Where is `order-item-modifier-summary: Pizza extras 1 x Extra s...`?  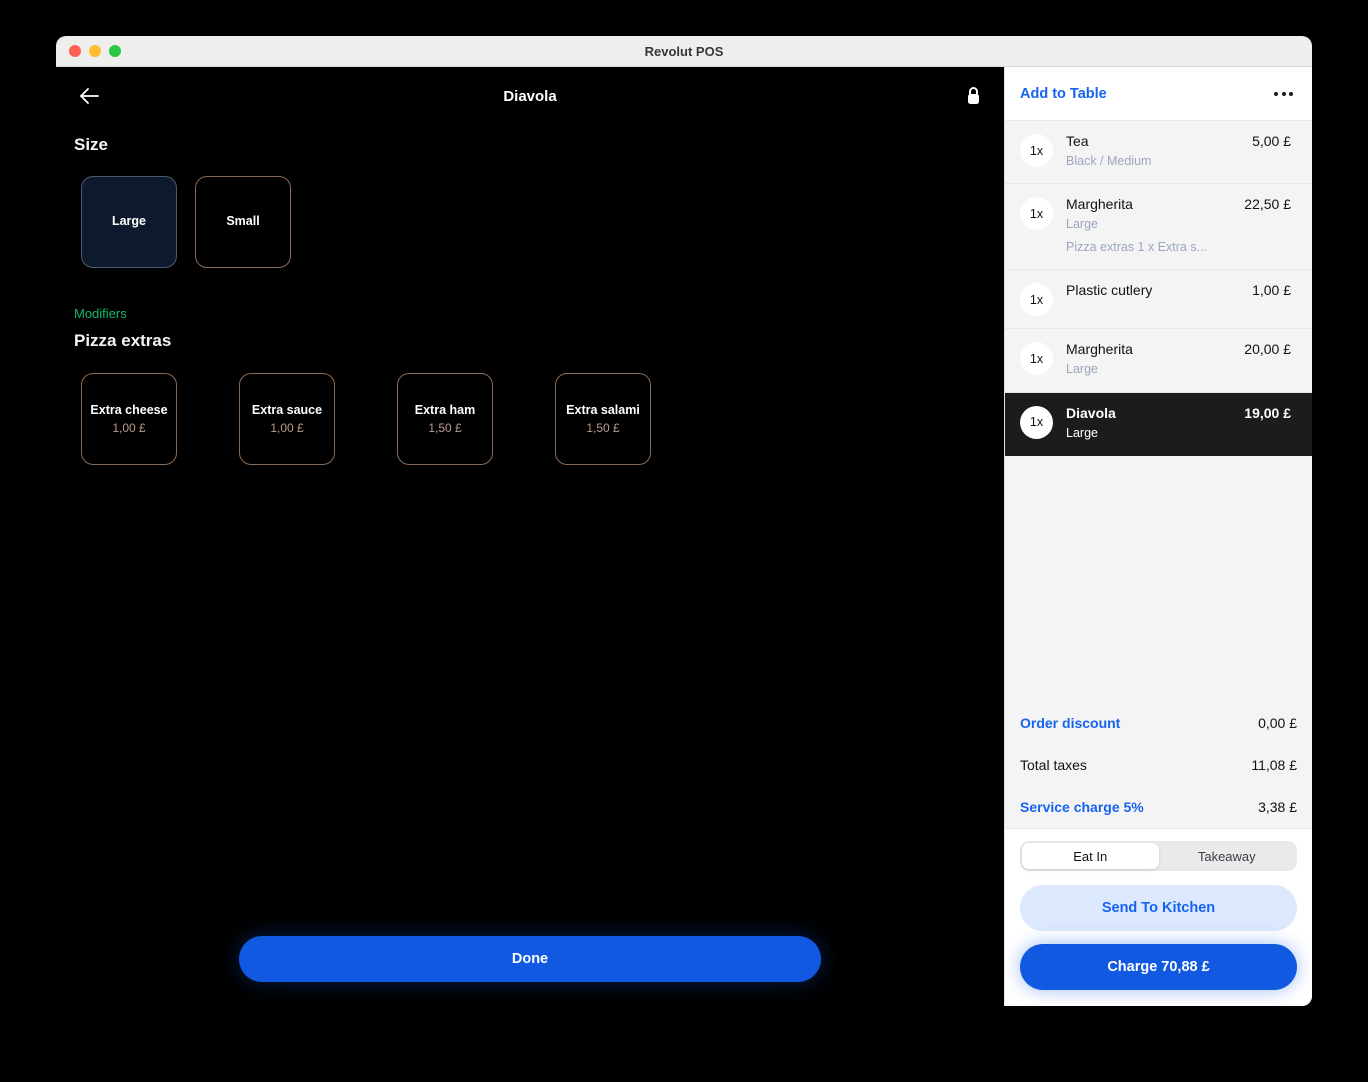 order-item-modifier-summary: Pizza extras 1 x Extra s... is located at coordinates (1137, 246).